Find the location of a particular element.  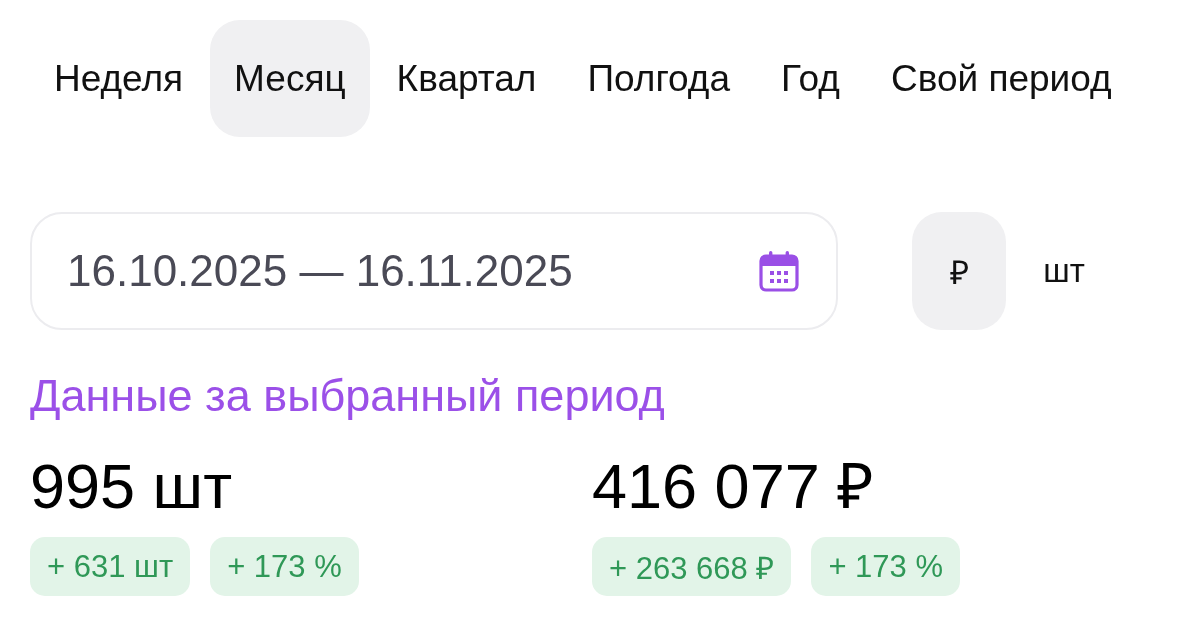

metric-value: 416 077 ₽ is located at coordinates (733, 486).